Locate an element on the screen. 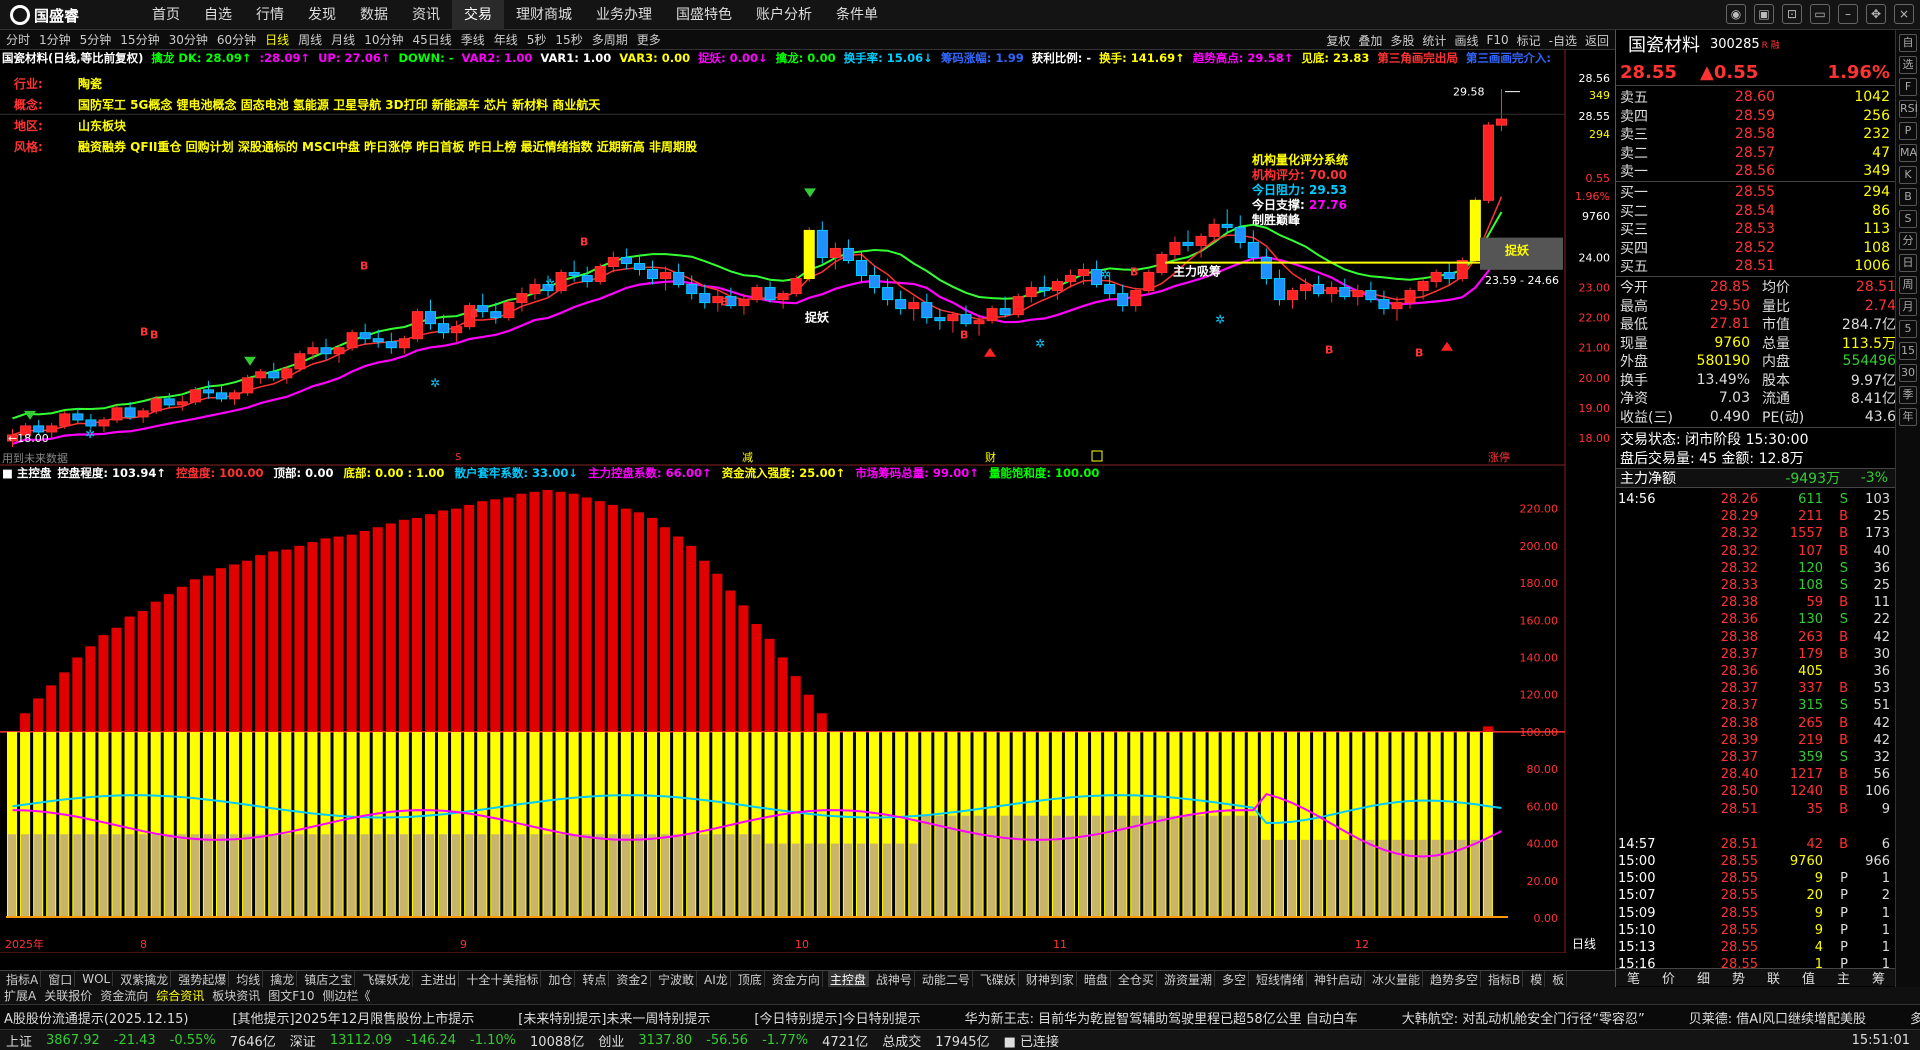 This screenshot has width=1920, height=1050. ask-row: 卖五 28.60 1042 is located at coordinates (1756, 97).